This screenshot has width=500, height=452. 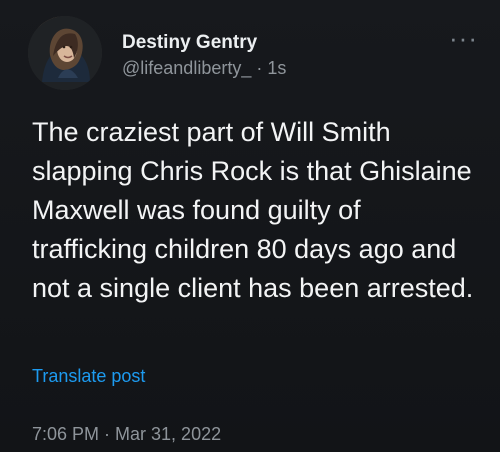 I want to click on author-handle-row: @lifeandliberty_ · 1s, so click(x=204, y=68).